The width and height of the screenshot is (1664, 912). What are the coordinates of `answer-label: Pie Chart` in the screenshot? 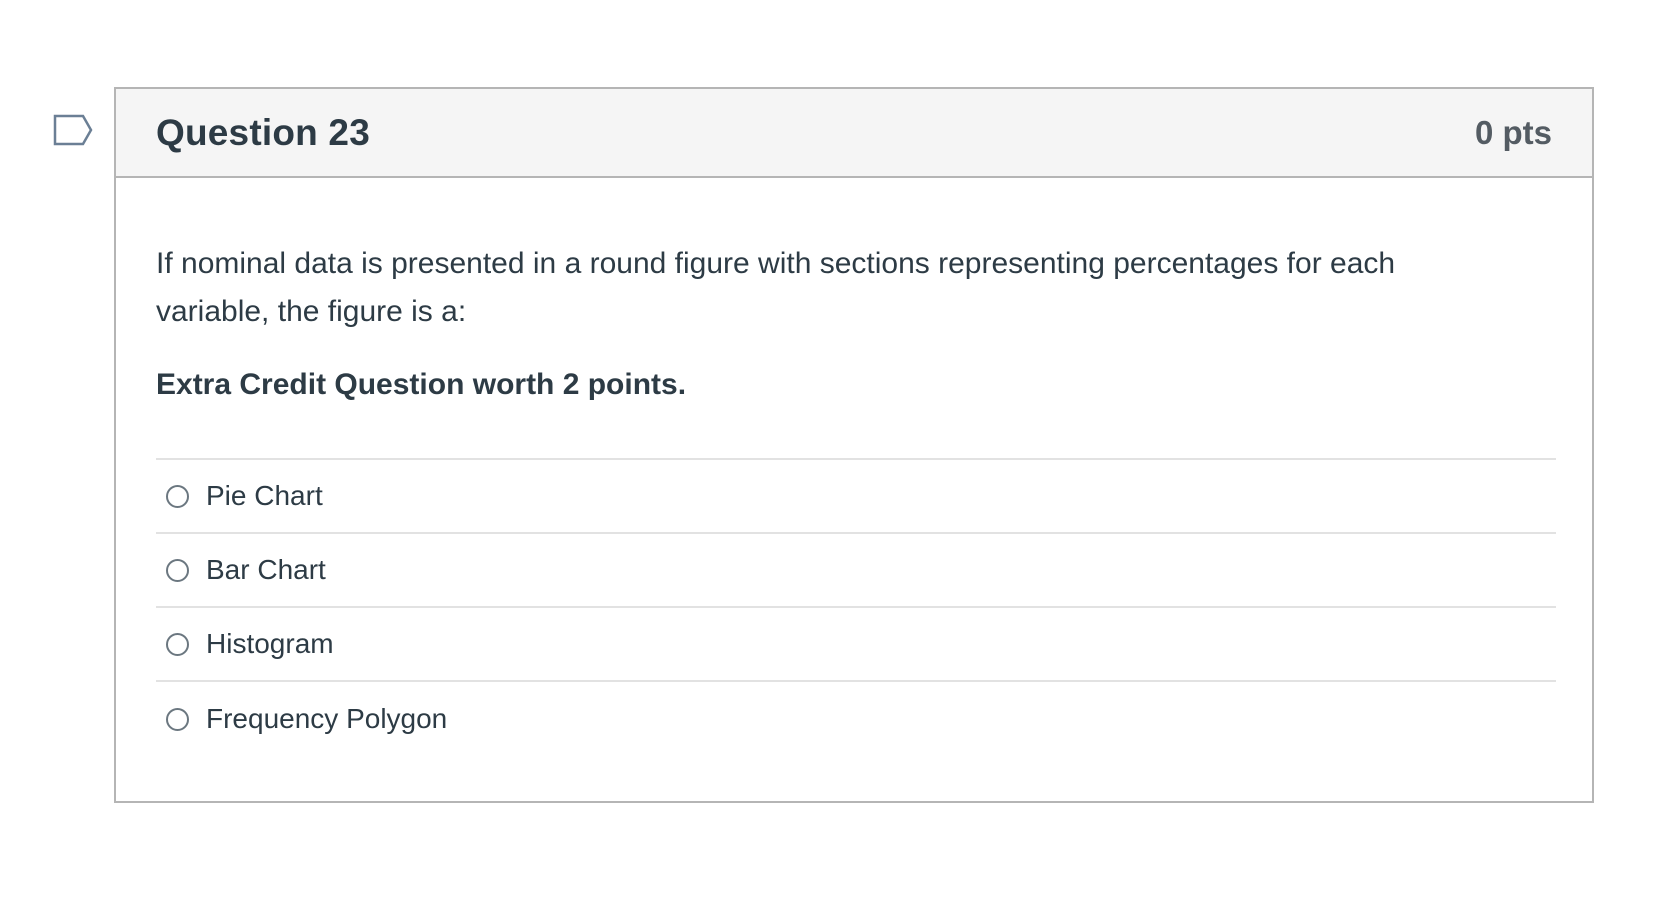 It's located at (264, 496).